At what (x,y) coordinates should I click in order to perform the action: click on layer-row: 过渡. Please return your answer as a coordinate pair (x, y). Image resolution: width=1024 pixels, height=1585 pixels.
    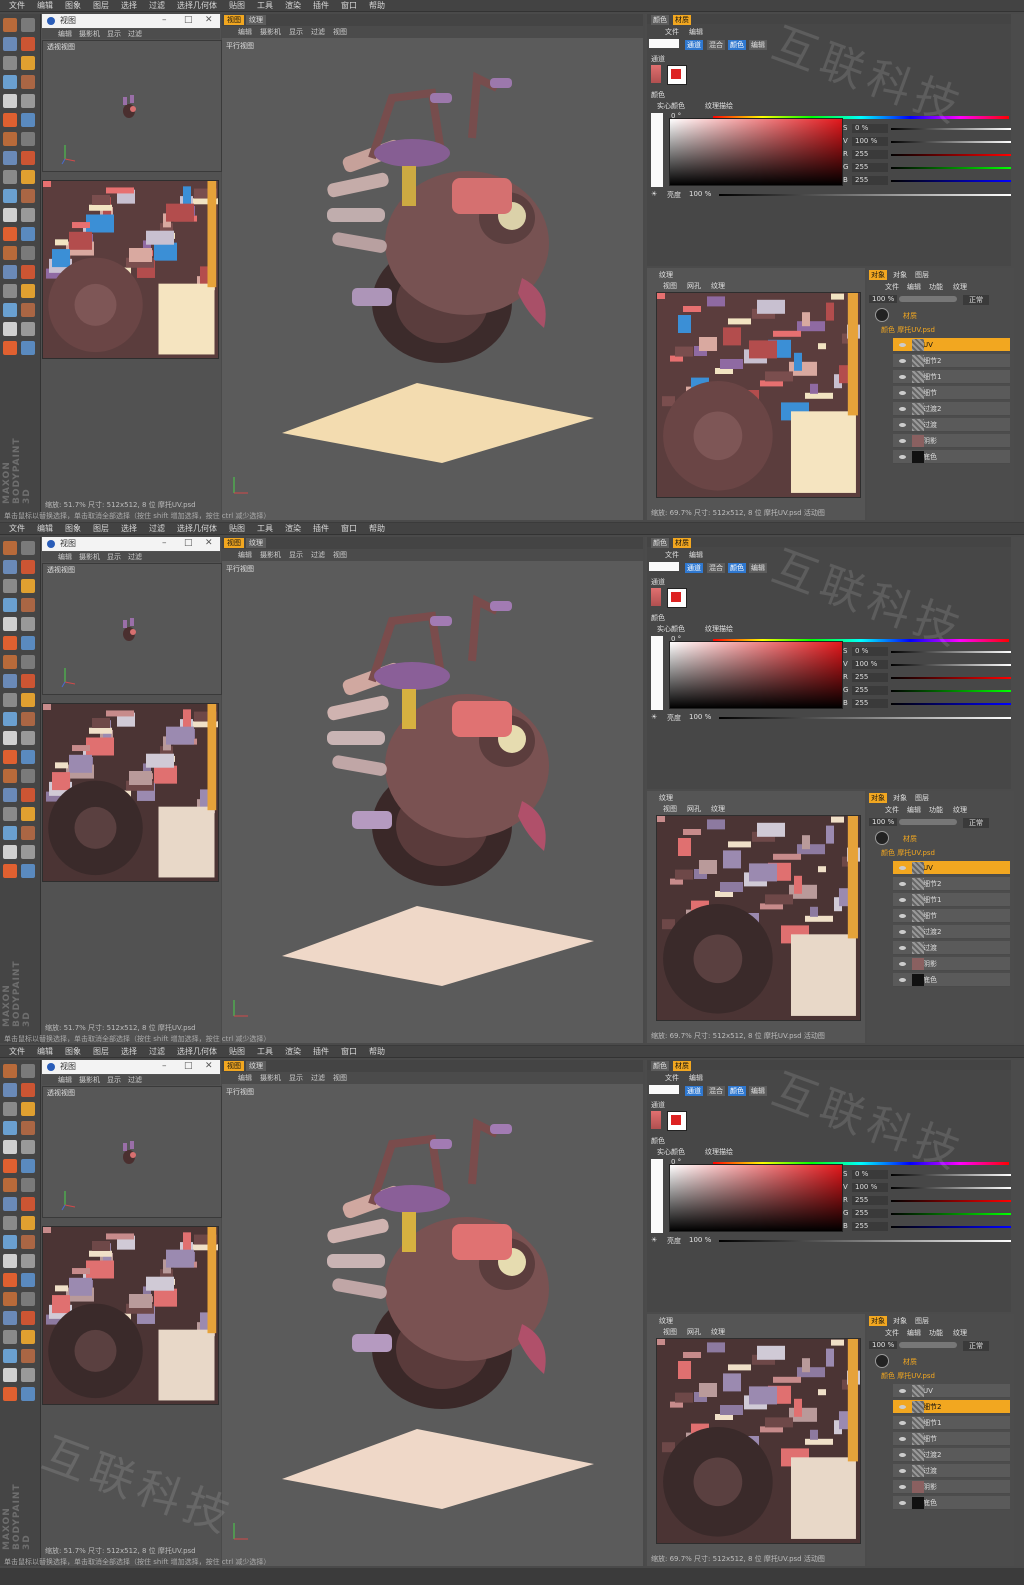
    Looking at the image, I should click on (951, 948).